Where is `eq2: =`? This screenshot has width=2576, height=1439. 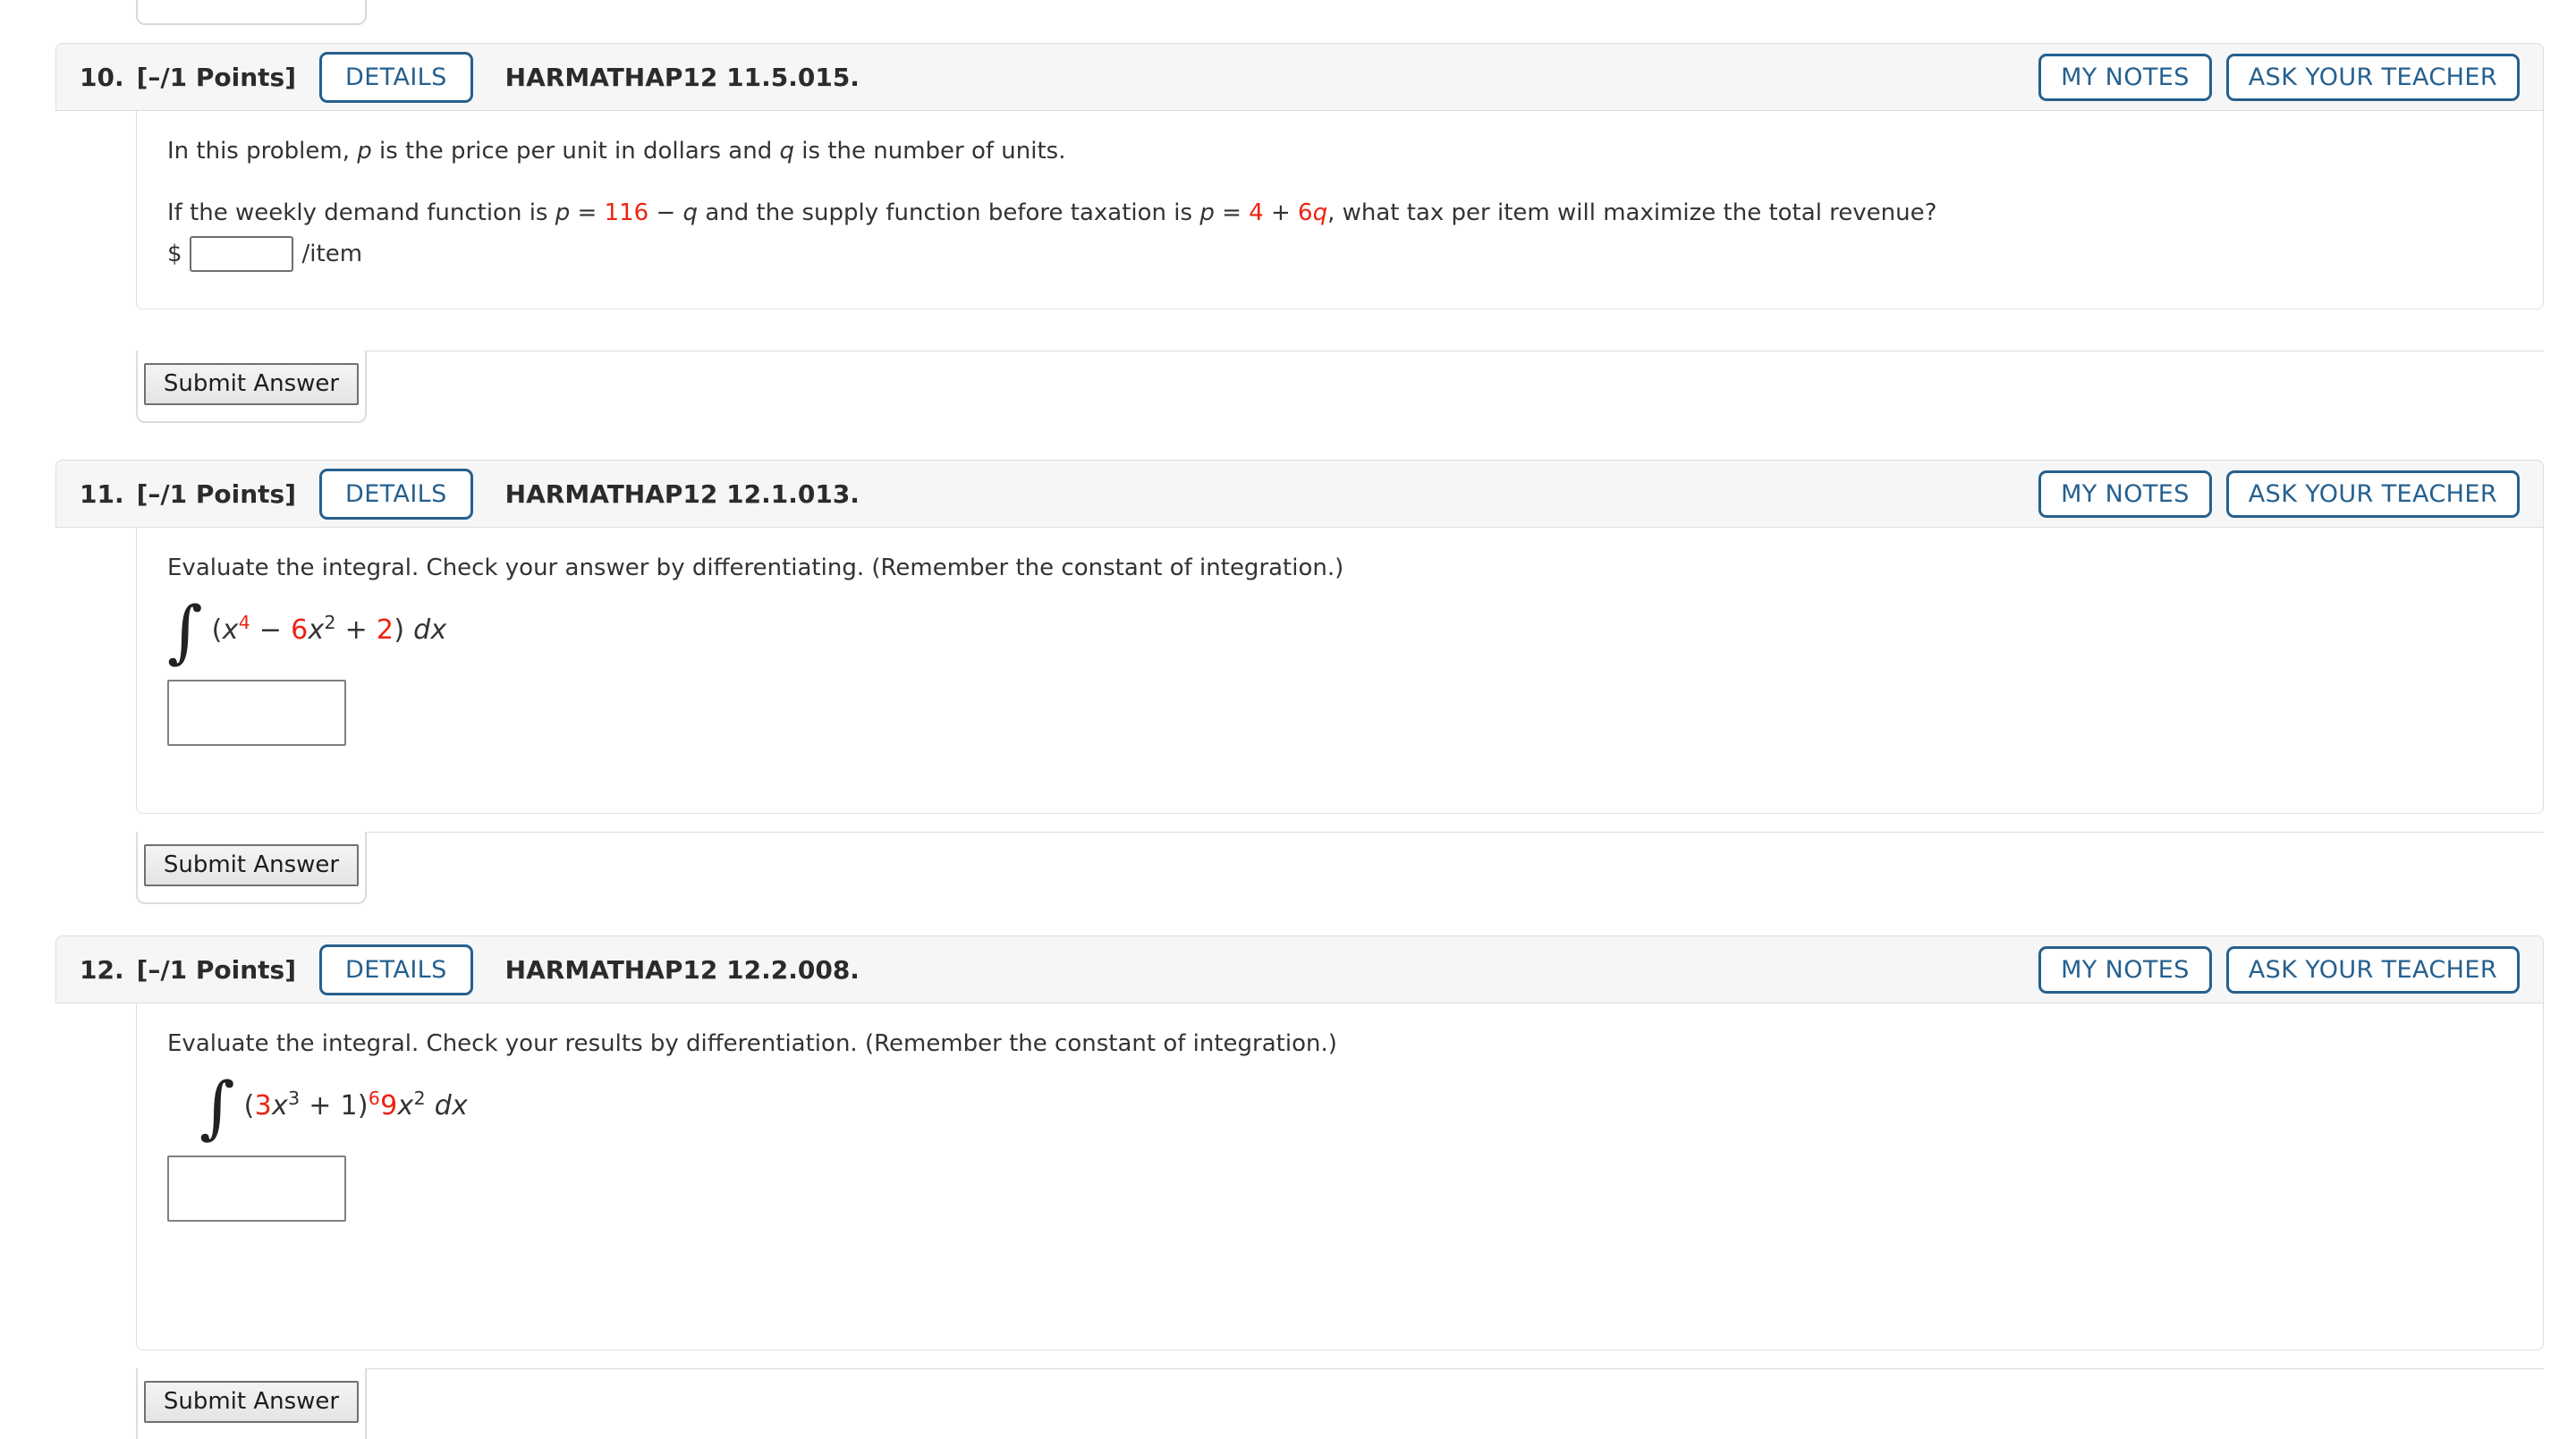 eq2: = is located at coordinates (1232, 212).